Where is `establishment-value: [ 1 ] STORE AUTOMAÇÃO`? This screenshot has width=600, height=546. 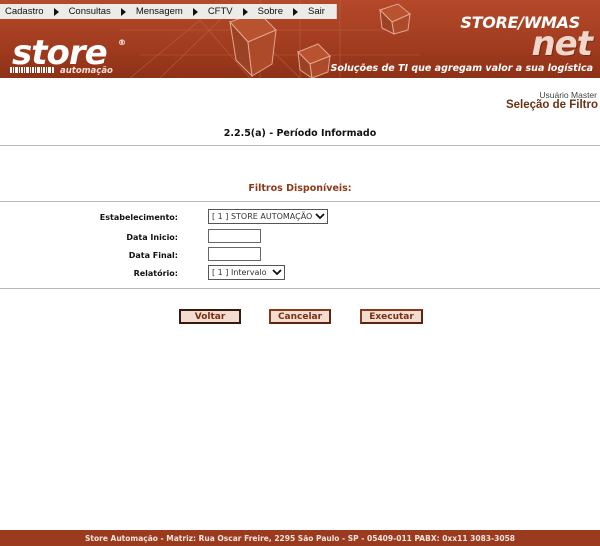
establishment-value: [ 1 ] STORE AUTOMAÇÃO is located at coordinates (262, 216).